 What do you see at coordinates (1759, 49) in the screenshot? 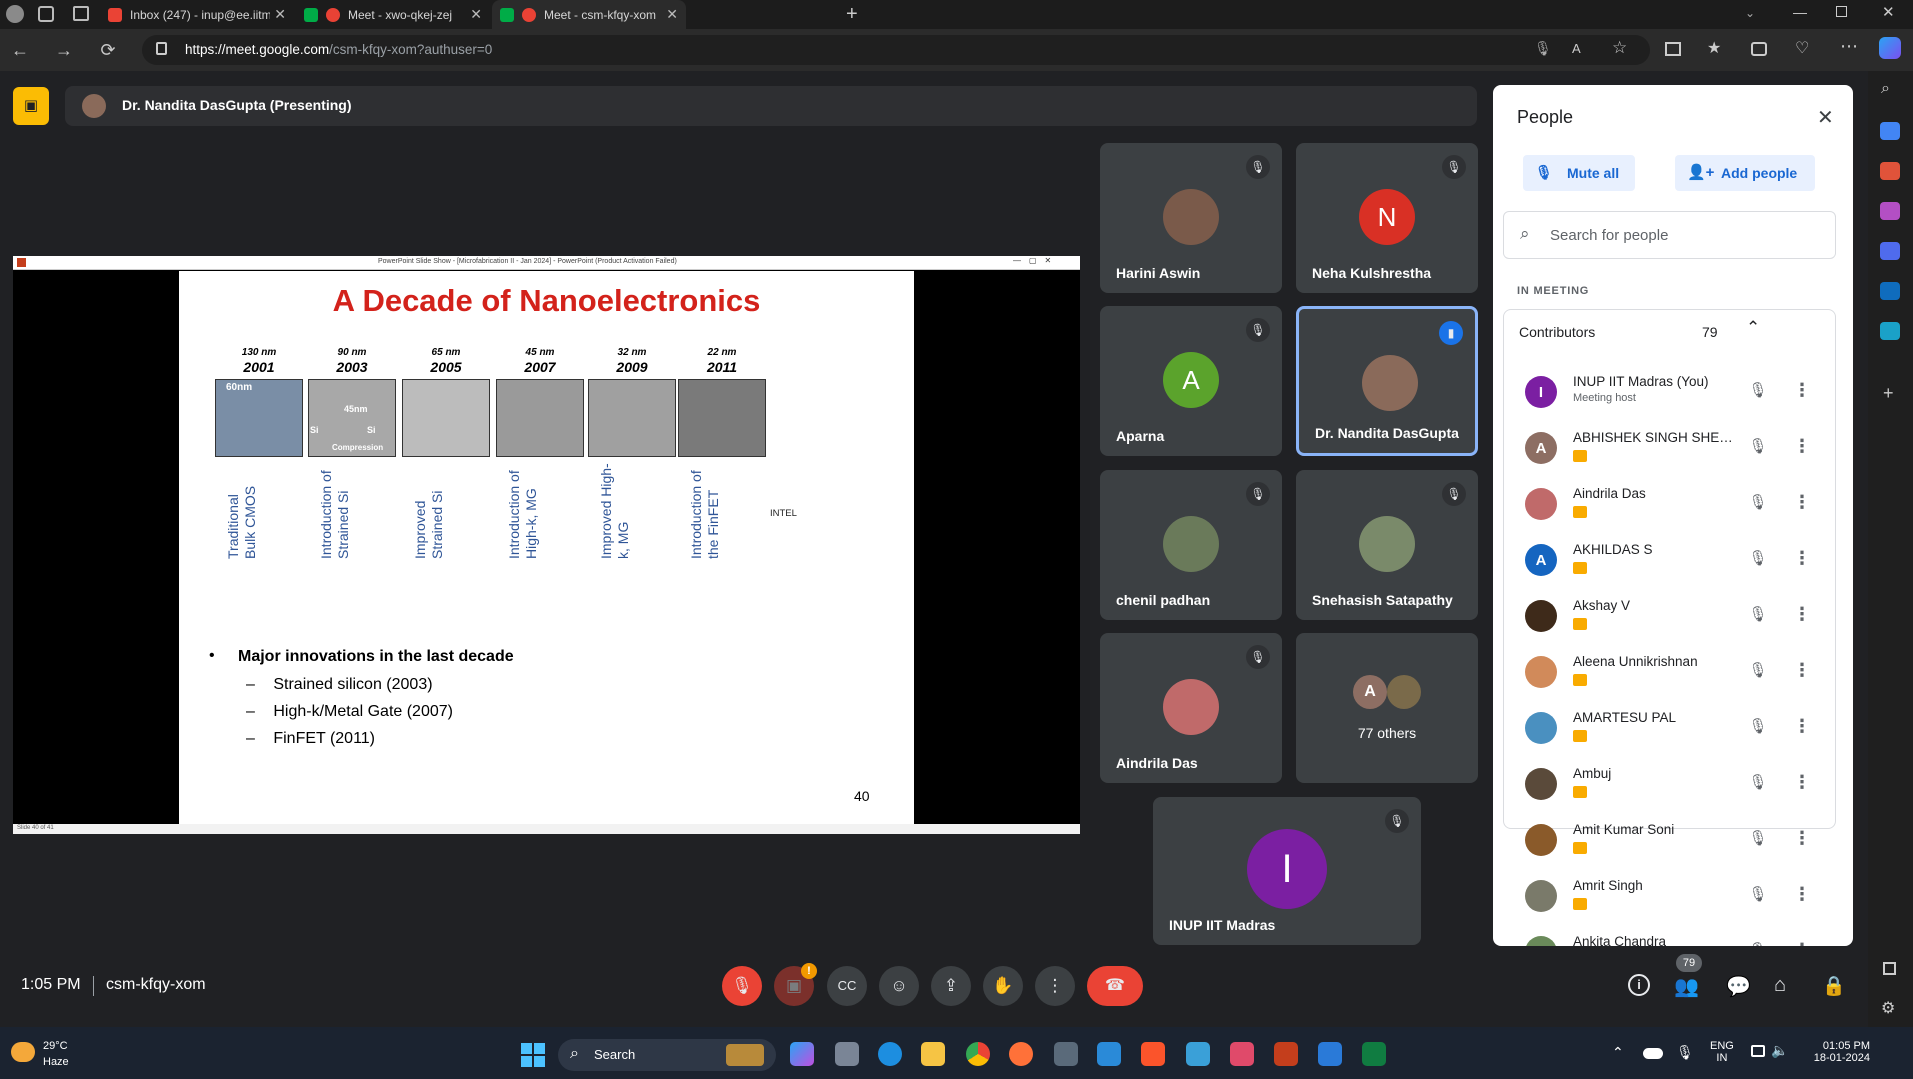
I see `collections-icon` at bounding box center [1759, 49].